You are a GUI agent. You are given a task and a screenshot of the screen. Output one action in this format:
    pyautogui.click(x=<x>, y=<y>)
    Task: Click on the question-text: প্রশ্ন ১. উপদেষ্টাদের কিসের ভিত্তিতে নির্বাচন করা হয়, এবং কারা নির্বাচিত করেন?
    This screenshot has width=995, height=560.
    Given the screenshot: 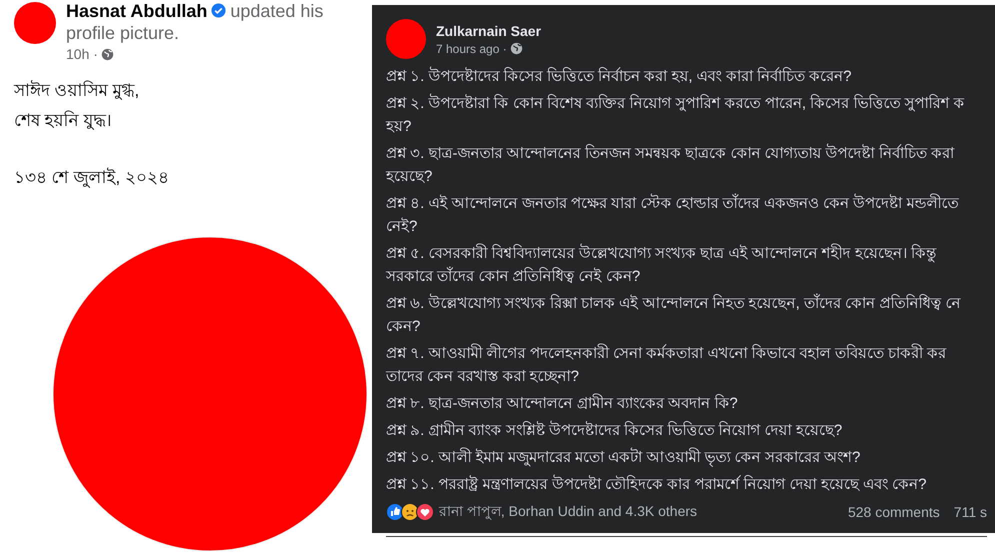 What is the action you would take?
    pyautogui.click(x=619, y=76)
    